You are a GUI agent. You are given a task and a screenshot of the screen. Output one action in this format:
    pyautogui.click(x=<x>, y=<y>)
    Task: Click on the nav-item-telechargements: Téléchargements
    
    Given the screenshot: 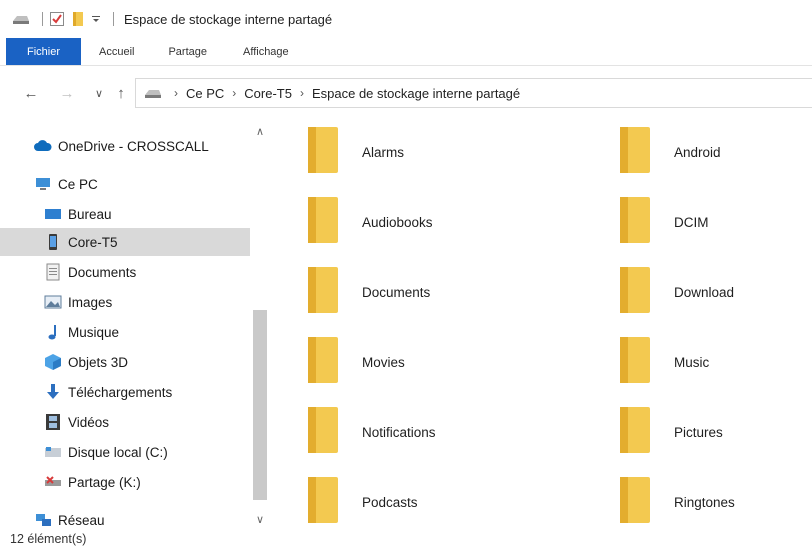 What is the action you would take?
    pyautogui.click(x=108, y=392)
    